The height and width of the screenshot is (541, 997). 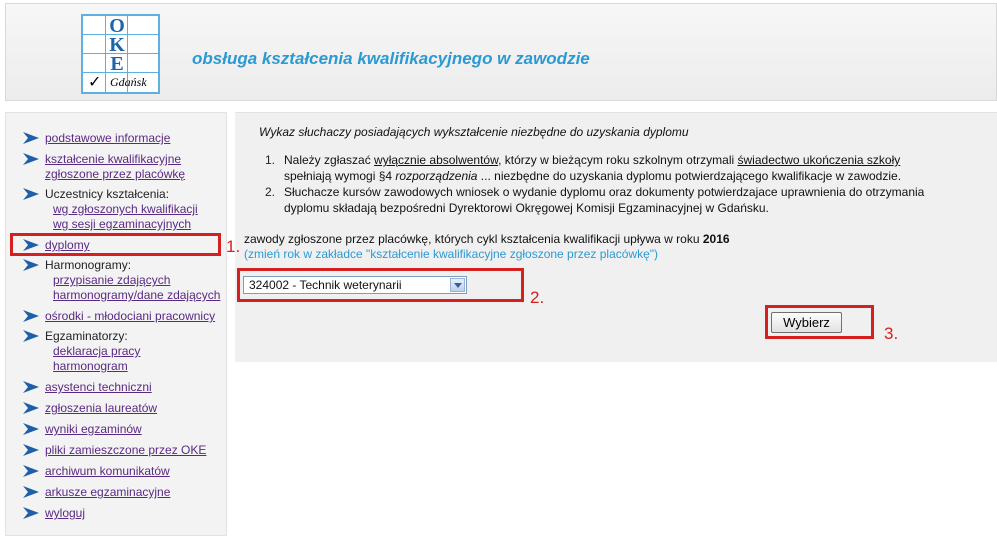 I want to click on sidebar-link: podstawowe informacje, so click(x=107, y=138).